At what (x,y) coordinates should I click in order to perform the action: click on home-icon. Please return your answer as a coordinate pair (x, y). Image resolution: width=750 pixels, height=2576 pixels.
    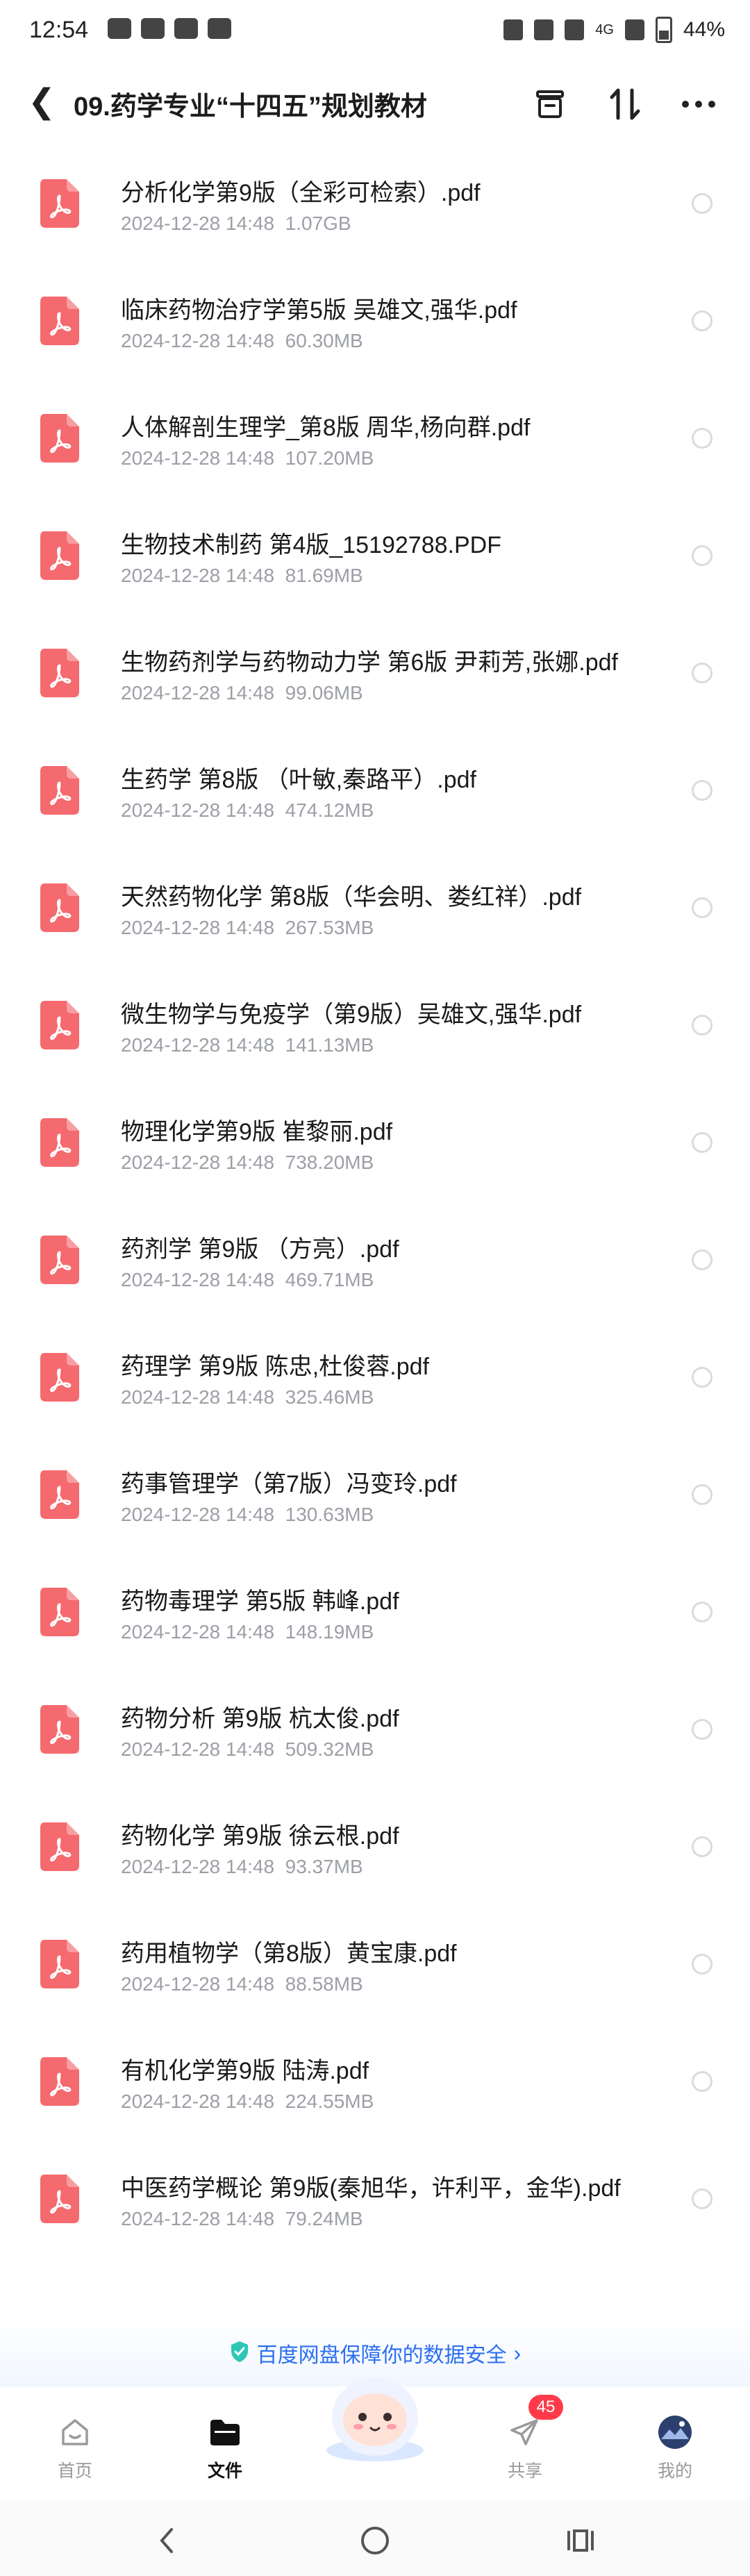
    Looking at the image, I should click on (75, 2432).